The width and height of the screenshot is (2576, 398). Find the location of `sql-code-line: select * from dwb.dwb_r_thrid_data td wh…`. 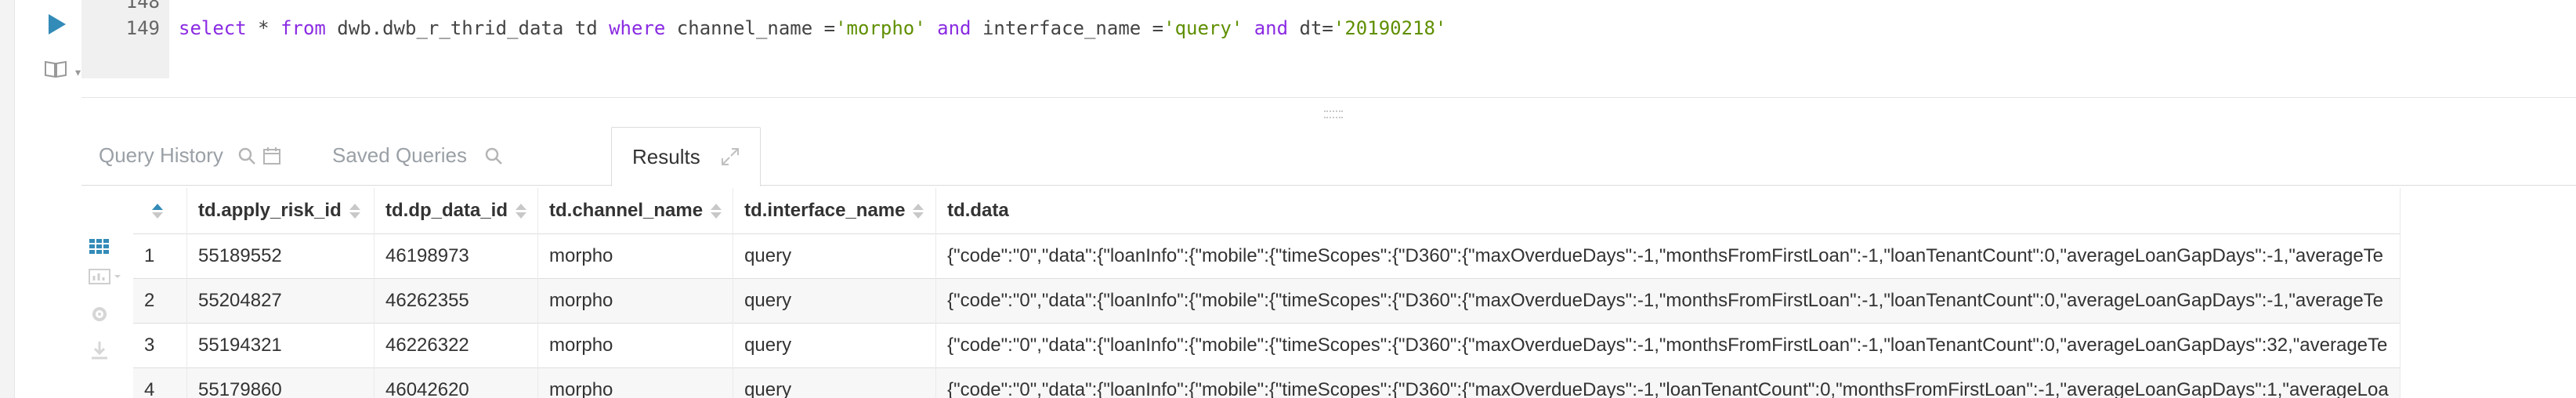

sql-code-line: select * from dwb.dwb_r_thrid_data td wh… is located at coordinates (812, 28).